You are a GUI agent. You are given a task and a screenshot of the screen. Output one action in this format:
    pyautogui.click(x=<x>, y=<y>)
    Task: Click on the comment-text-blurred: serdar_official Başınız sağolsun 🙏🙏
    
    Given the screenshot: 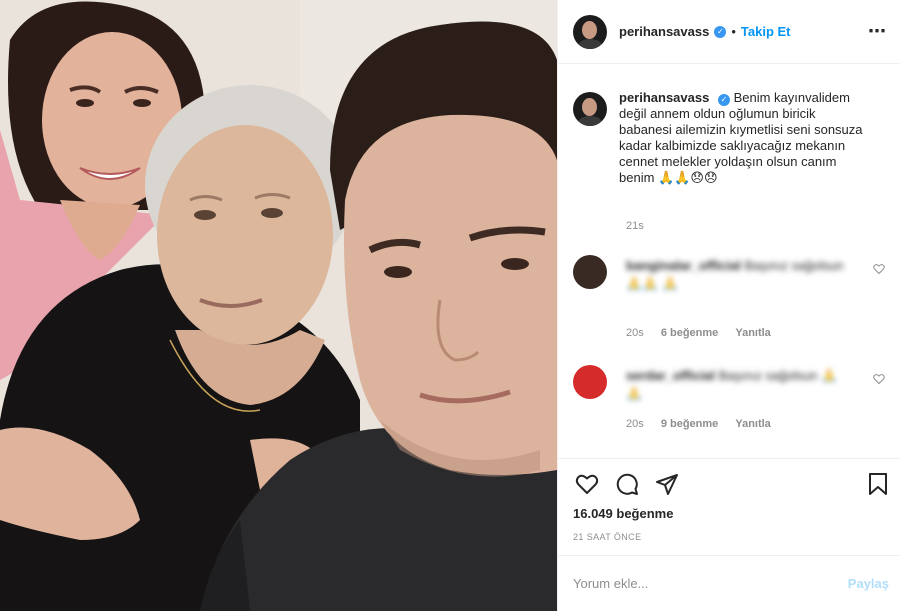 What is the action you would take?
    pyautogui.click(x=736, y=385)
    